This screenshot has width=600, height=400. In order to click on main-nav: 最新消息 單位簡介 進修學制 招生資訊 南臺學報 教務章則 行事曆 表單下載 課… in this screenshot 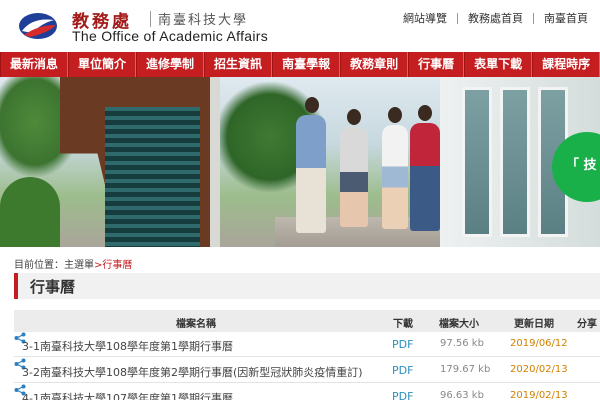, I will do `click(300, 64)`.